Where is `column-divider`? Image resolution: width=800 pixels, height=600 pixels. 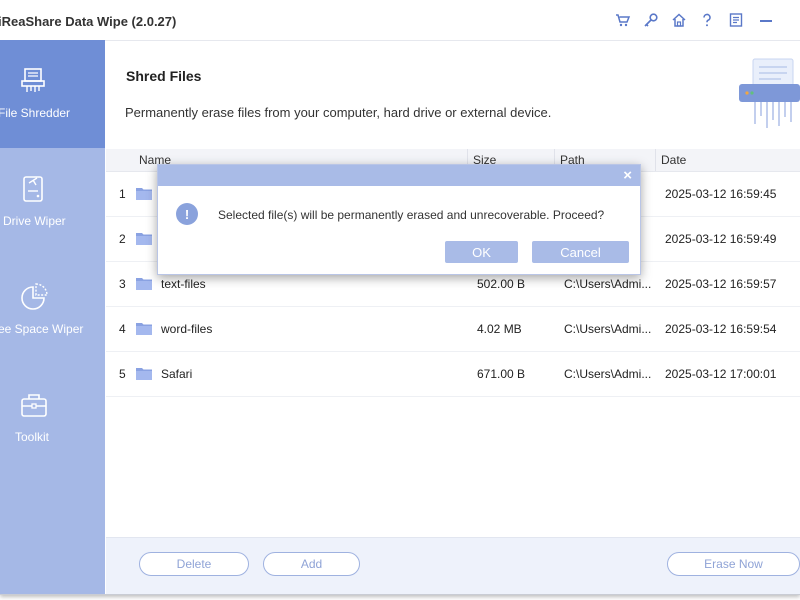 column-divider is located at coordinates (655, 160).